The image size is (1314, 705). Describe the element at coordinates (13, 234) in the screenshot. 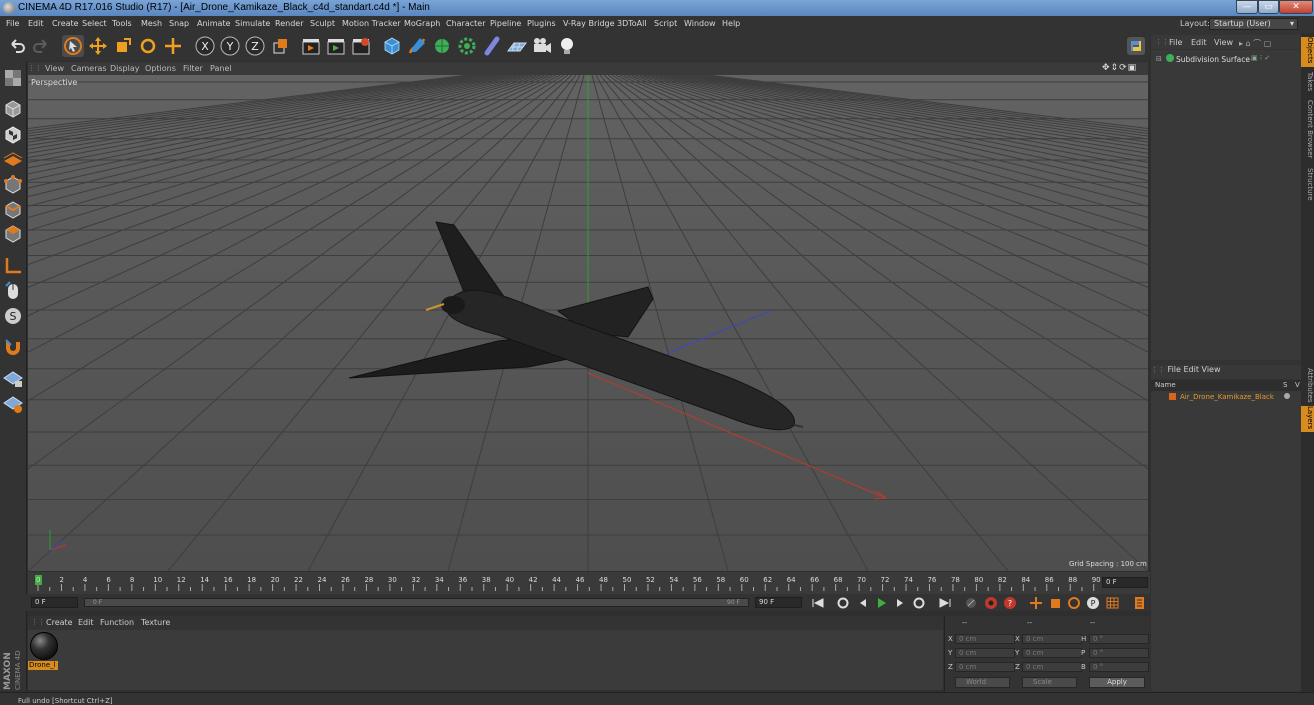

I see `polygons-mode-button` at that location.